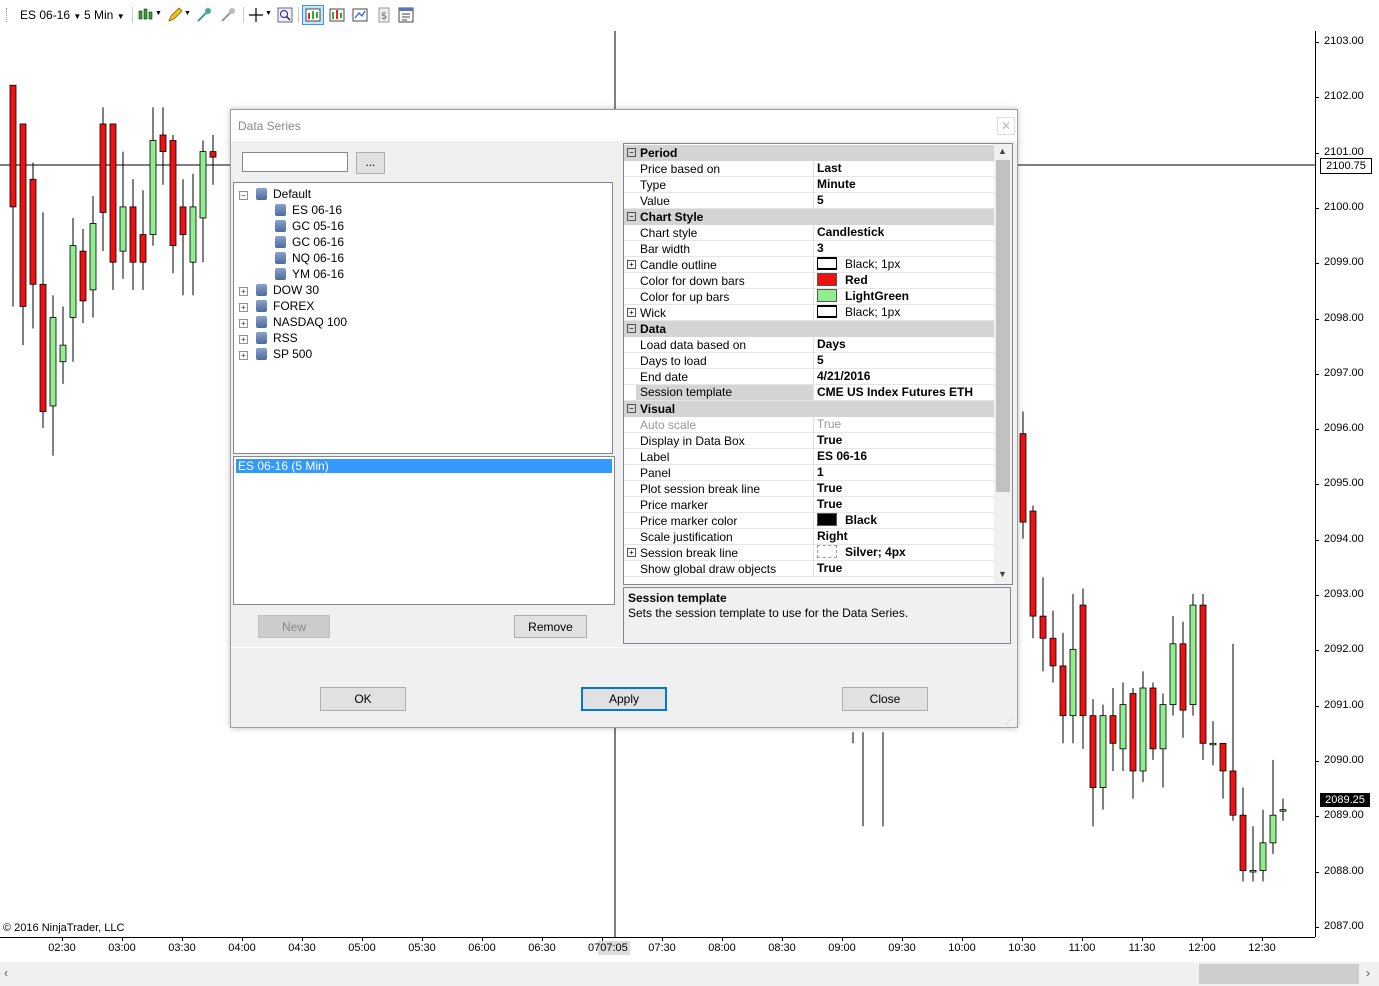  I want to click on property-value: Black, so click(903, 520).